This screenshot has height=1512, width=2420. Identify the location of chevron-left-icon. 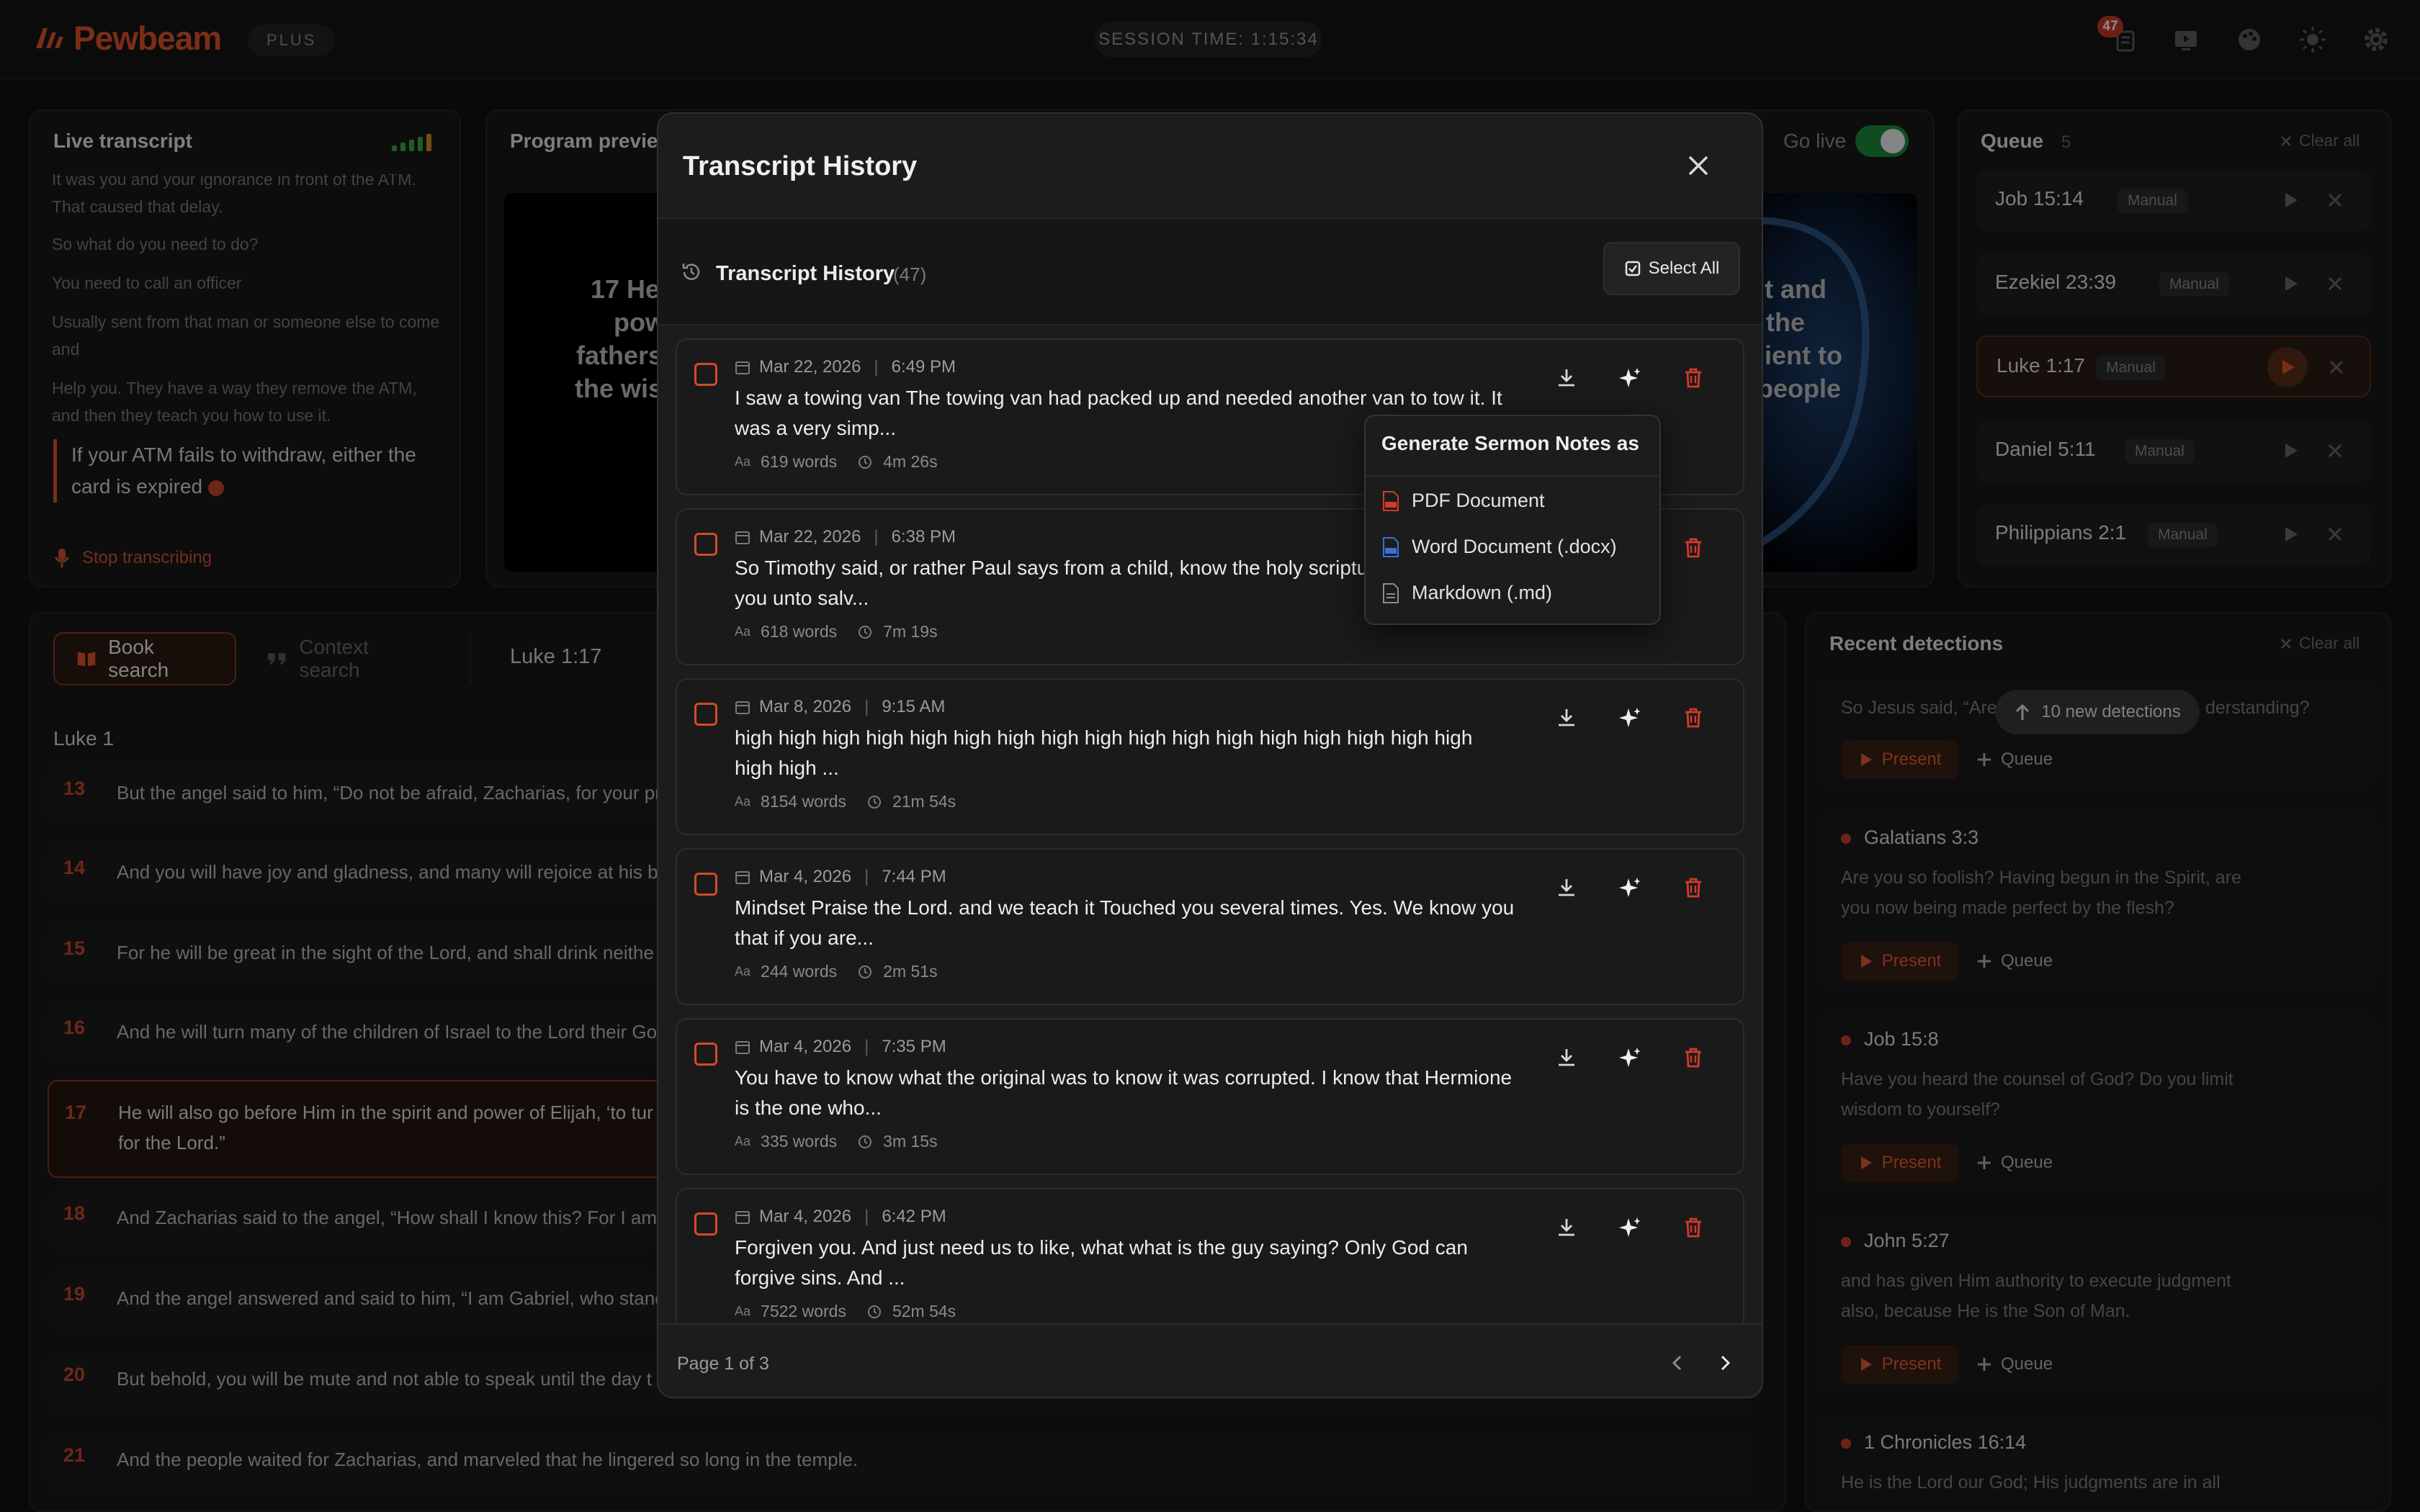
(1677, 1363).